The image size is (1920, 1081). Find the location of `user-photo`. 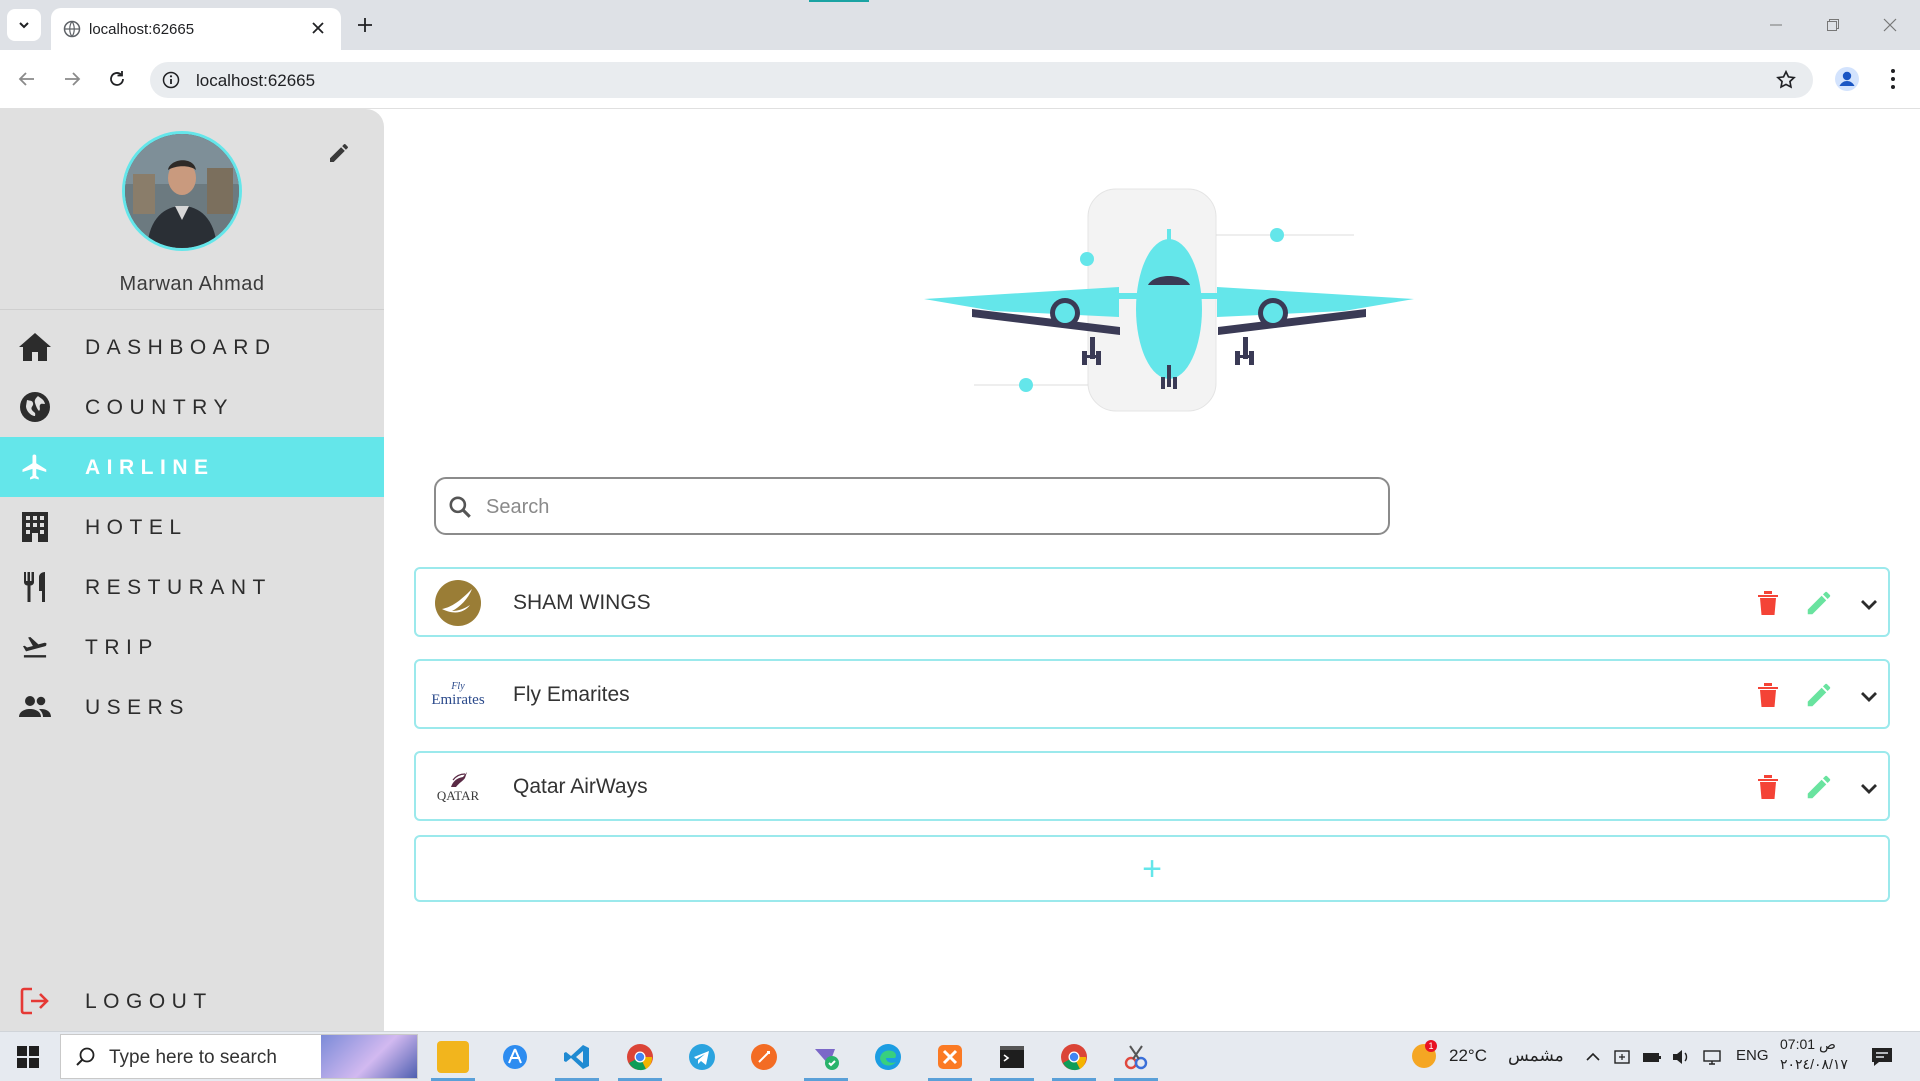

user-photo is located at coordinates (182, 191).